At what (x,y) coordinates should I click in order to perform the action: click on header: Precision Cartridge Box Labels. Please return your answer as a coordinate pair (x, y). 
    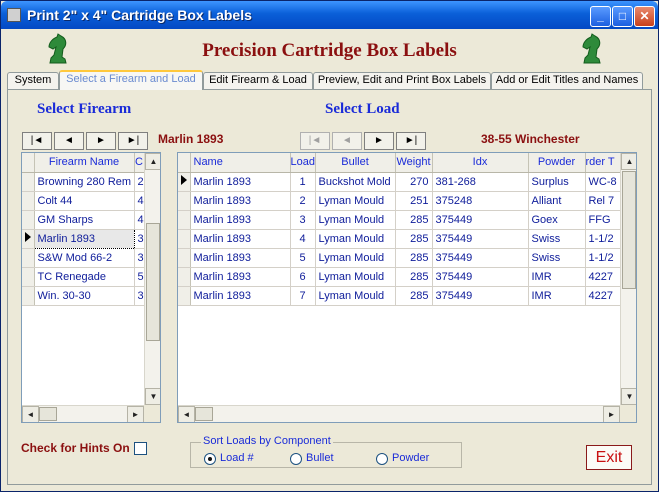
    Looking at the image, I should click on (329, 50).